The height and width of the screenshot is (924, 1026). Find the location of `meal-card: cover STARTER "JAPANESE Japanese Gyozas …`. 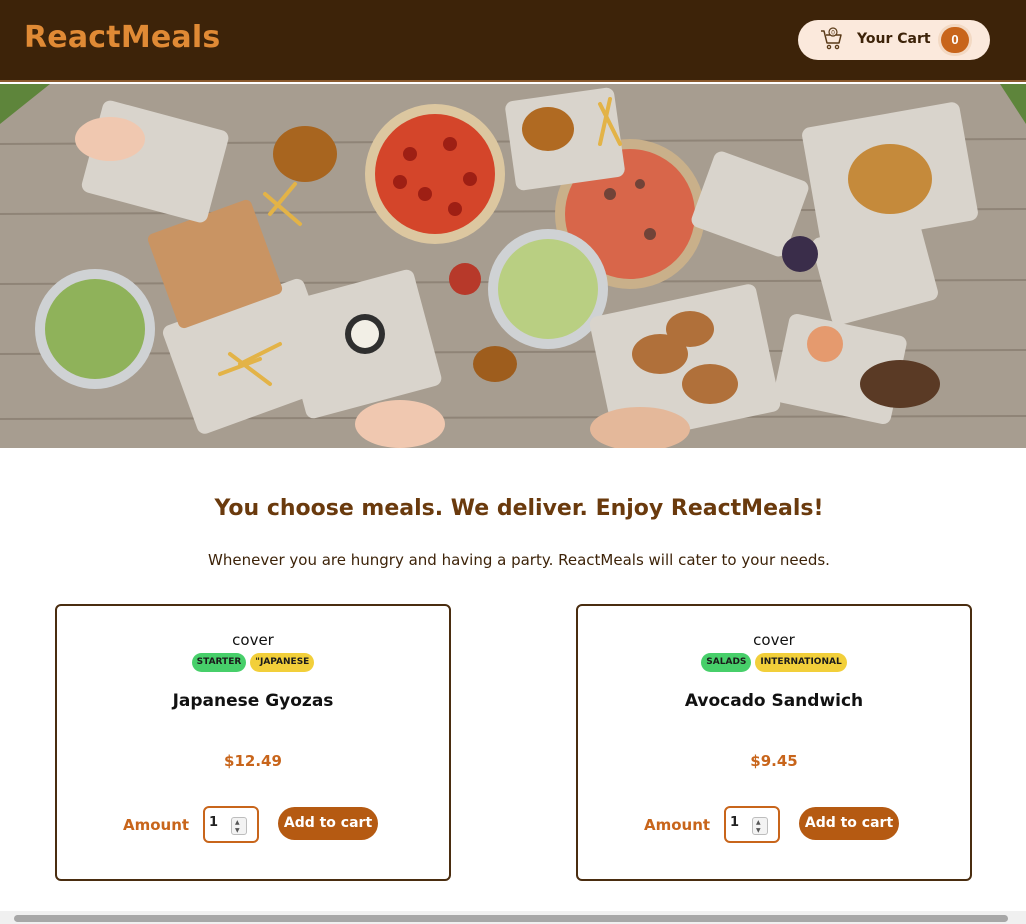

meal-card: cover STARTER "JAPANESE Japanese Gyozas … is located at coordinates (253, 742).